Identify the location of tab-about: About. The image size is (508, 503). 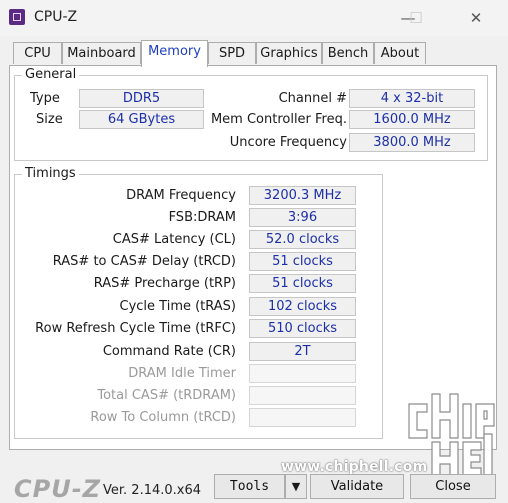
(400, 53).